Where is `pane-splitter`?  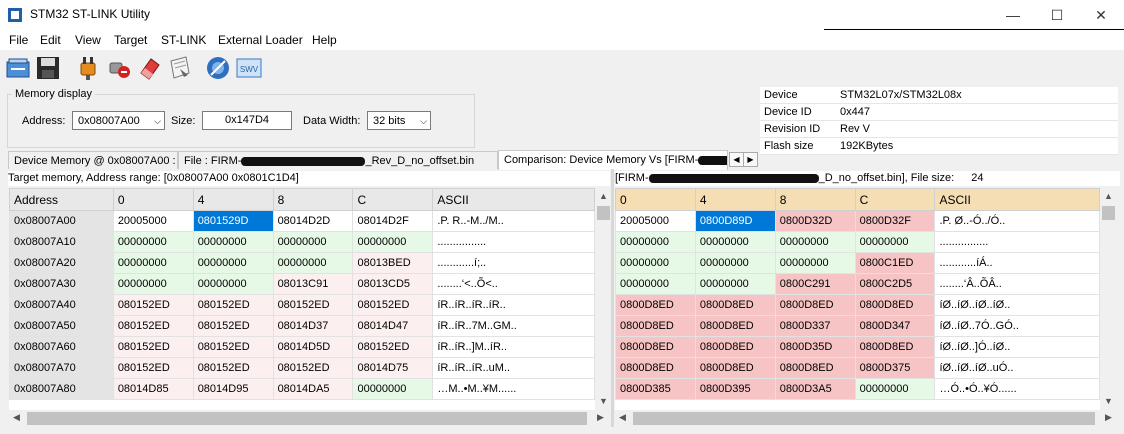 pane-splitter is located at coordinates (612, 298).